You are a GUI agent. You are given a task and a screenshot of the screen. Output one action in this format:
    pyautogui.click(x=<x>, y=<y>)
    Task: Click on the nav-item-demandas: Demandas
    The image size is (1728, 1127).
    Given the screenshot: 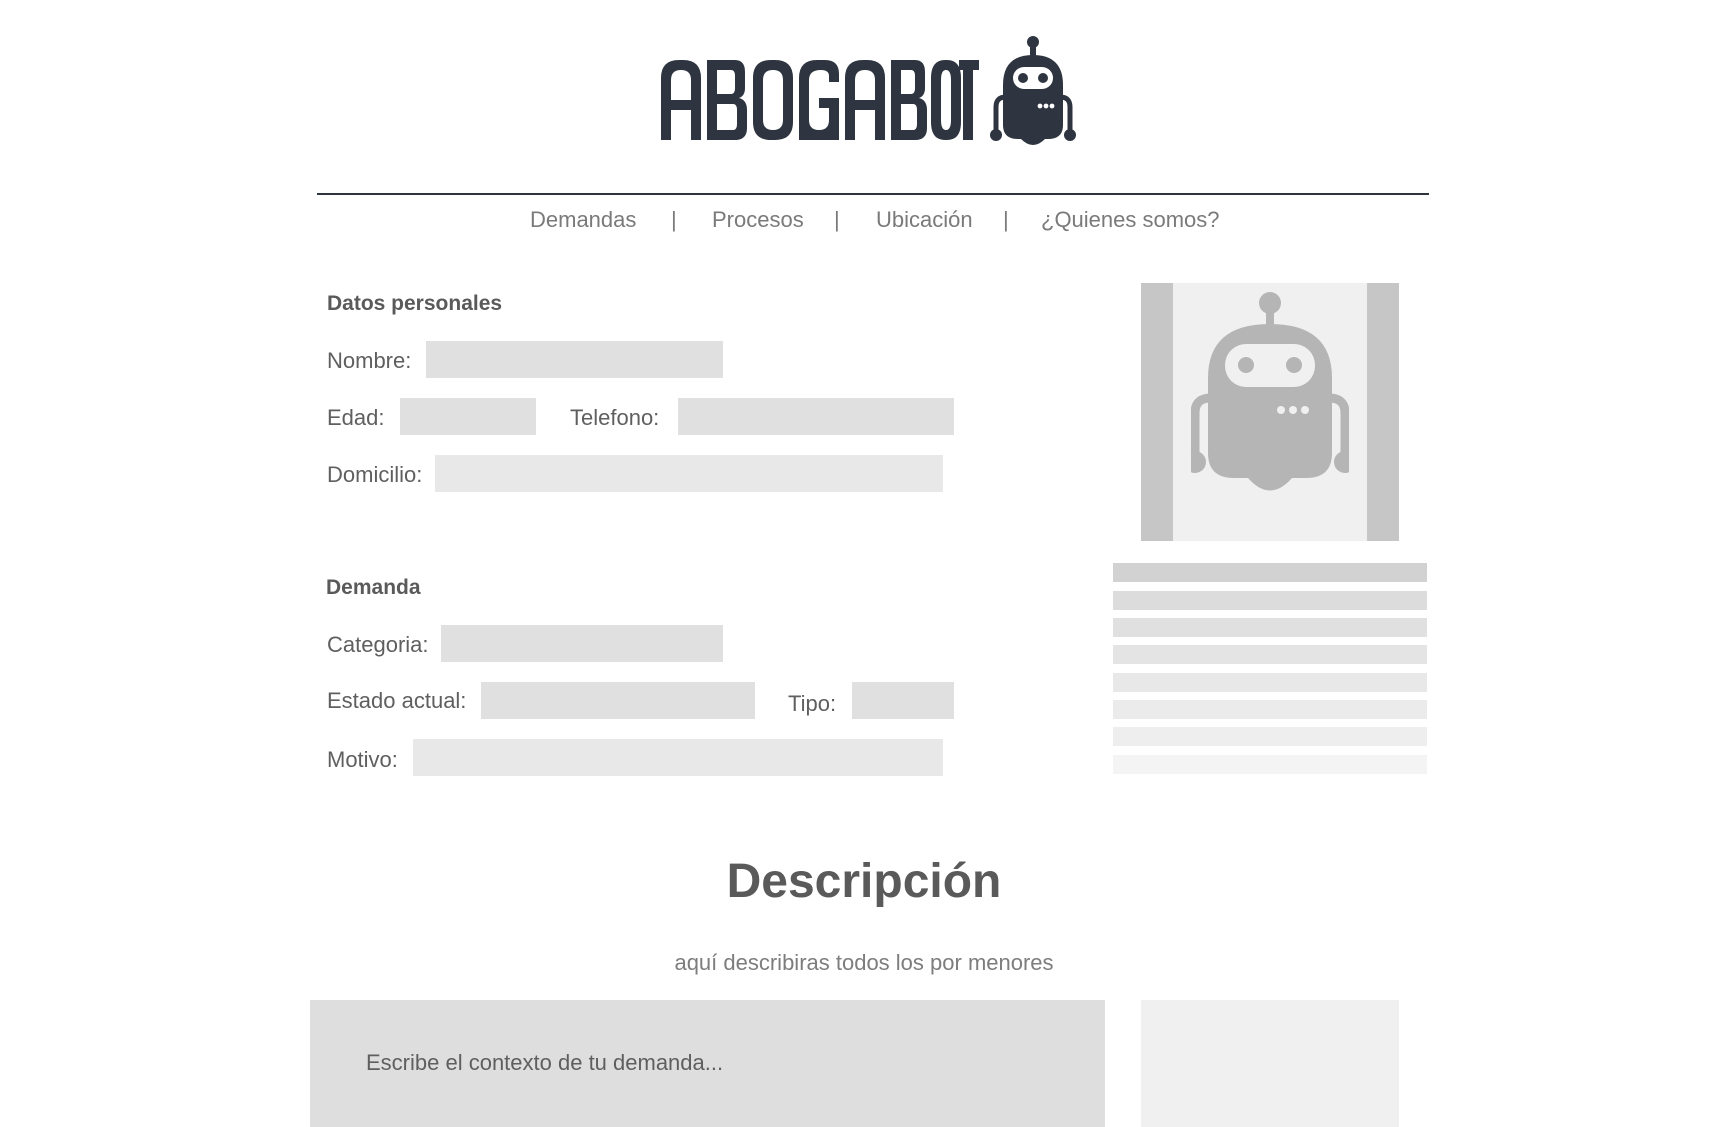 What is the action you would take?
    pyautogui.click(x=583, y=220)
    